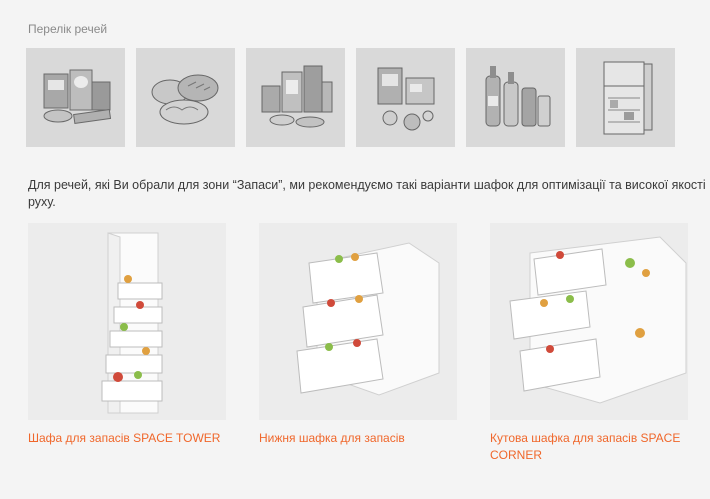 Image resolution: width=710 pixels, height=499 pixels. I want to click on cabinet-link-space-tower: Шафа для запасів SPACE TOWER, so click(127, 438).